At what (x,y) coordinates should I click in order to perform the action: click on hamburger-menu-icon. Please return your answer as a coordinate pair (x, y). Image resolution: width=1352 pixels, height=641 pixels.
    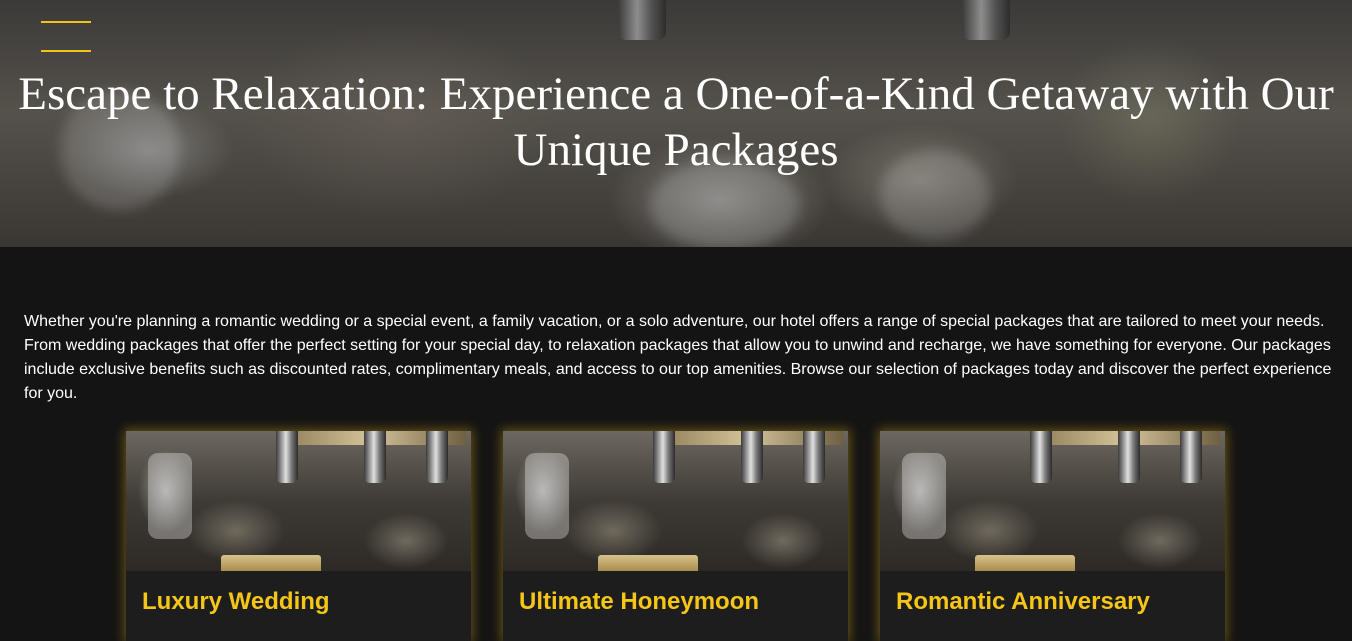
    Looking at the image, I should click on (66, 37).